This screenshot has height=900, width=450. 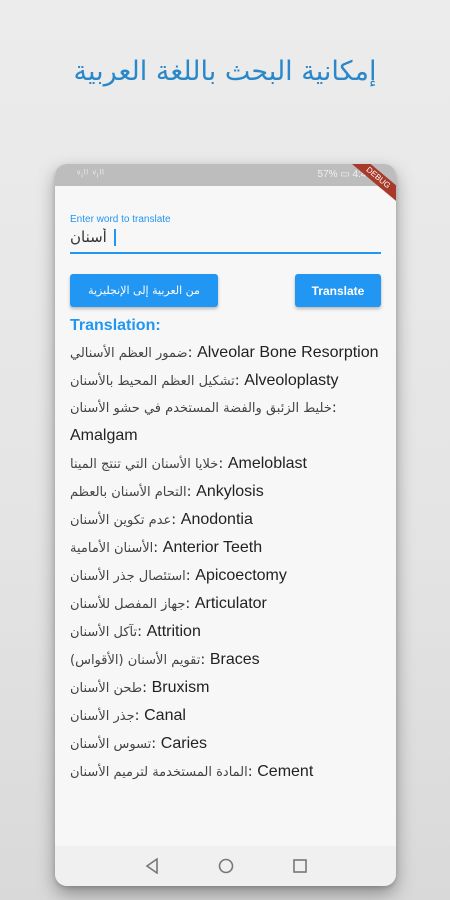 I want to click on recents-icon, so click(x=300, y=866).